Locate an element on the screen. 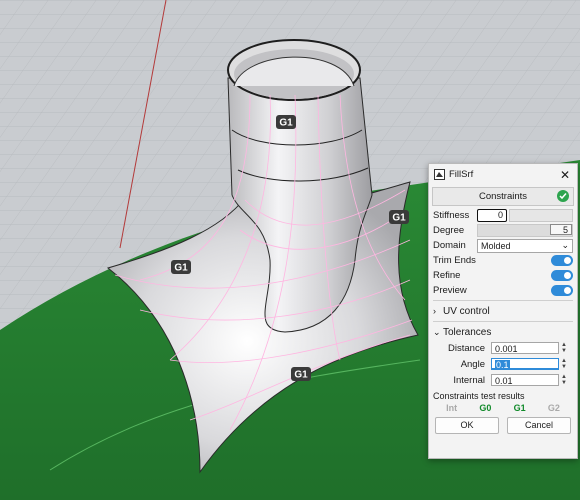 This screenshot has width=580, height=500. tolerances-expander: ⌄ Tolerances is located at coordinates (503, 332).